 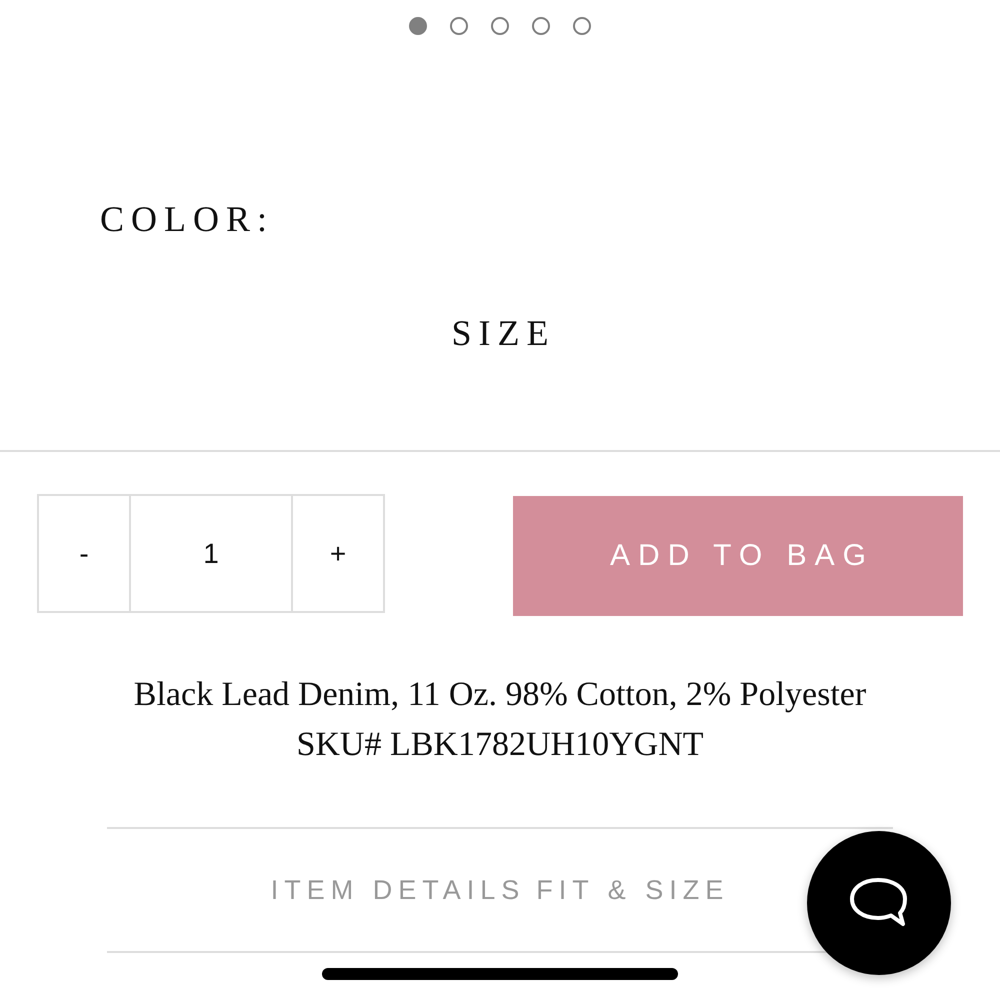 I want to click on product-material-text: Black Lead Denim, 11 Oz. 98% Cotton, 2% Polyester, so click(x=500, y=694).